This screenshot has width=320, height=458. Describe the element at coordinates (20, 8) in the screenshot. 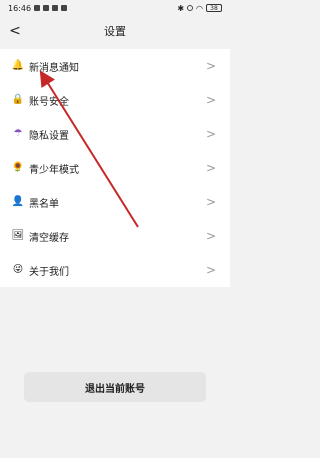

I see `status-time: 16:46` at that location.